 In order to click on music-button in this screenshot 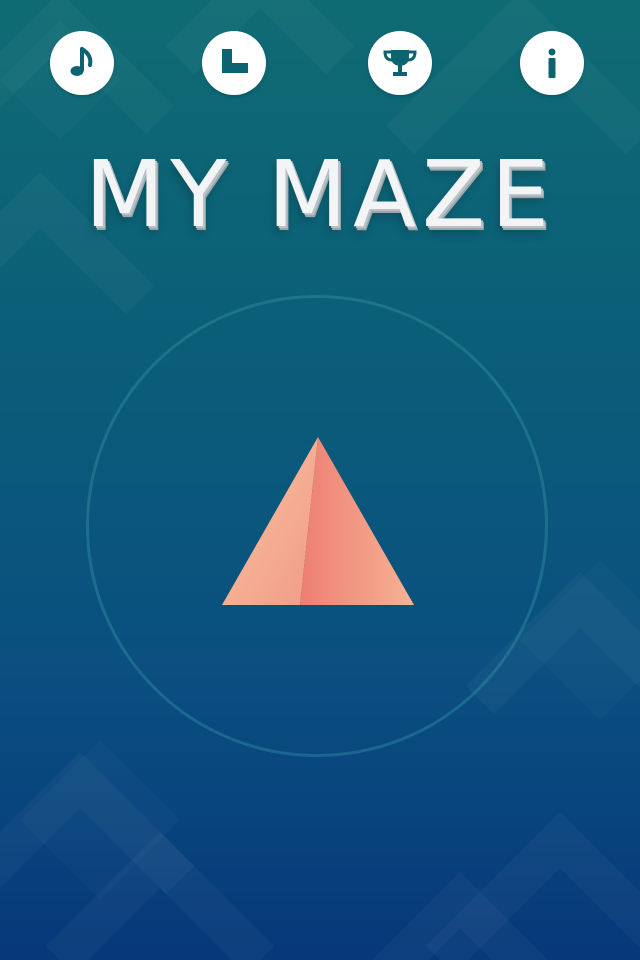, I will do `click(82, 63)`.